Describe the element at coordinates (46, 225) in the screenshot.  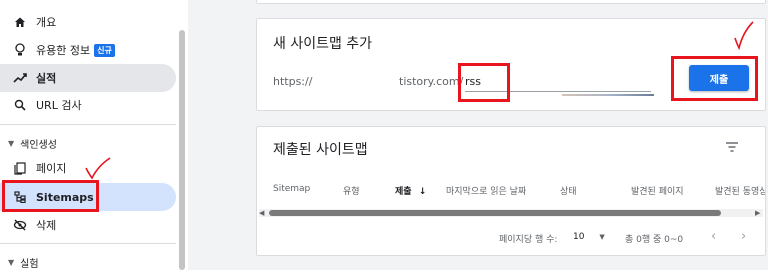
I see `sidebar-item-label: 삭제` at that location.